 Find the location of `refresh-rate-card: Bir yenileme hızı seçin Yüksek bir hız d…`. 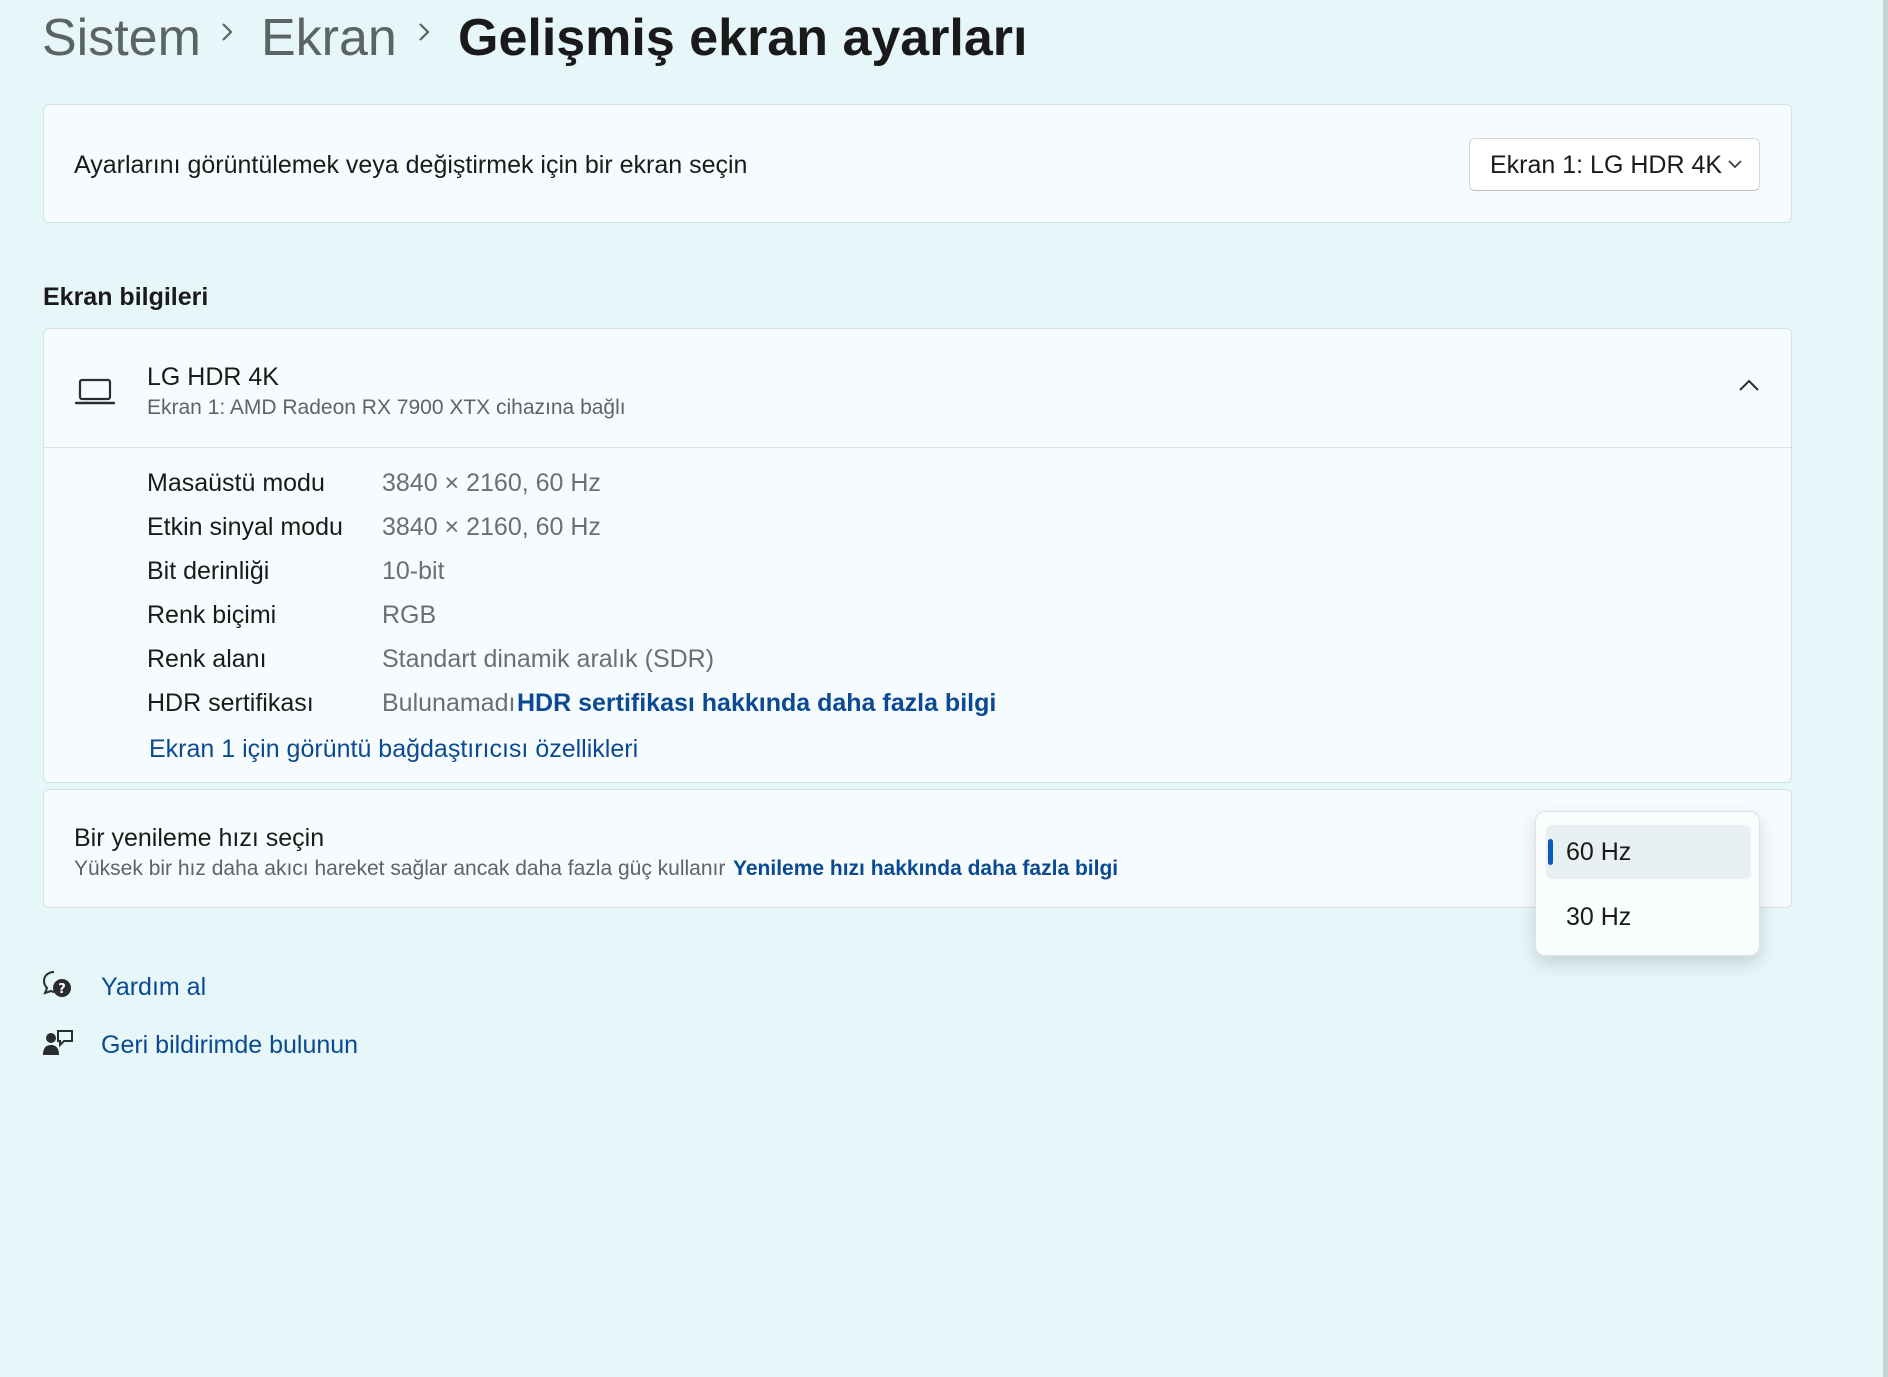

refresh-rate-card: Bir yenileme hızı seçin Yüksek bir hız d… is located at coordinates (917, 848).